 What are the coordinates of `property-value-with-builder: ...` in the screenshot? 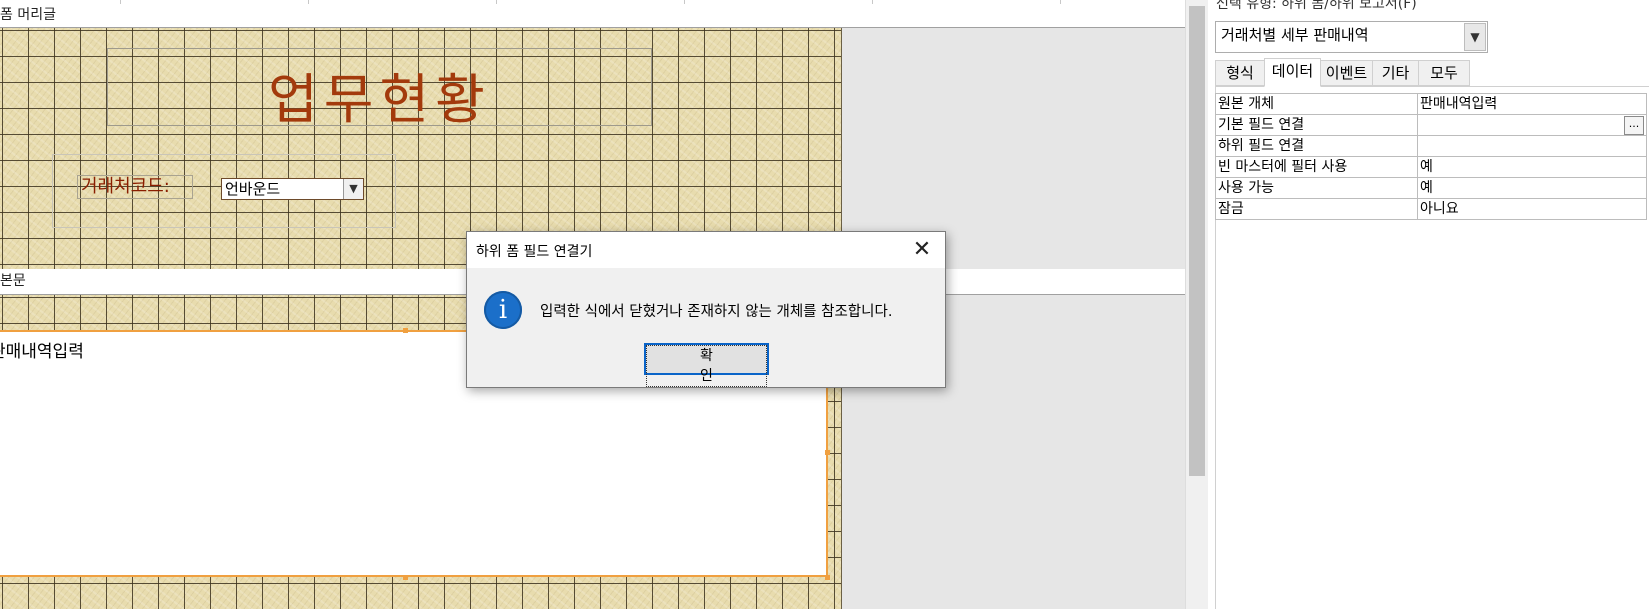 It's located at (1532, 125).